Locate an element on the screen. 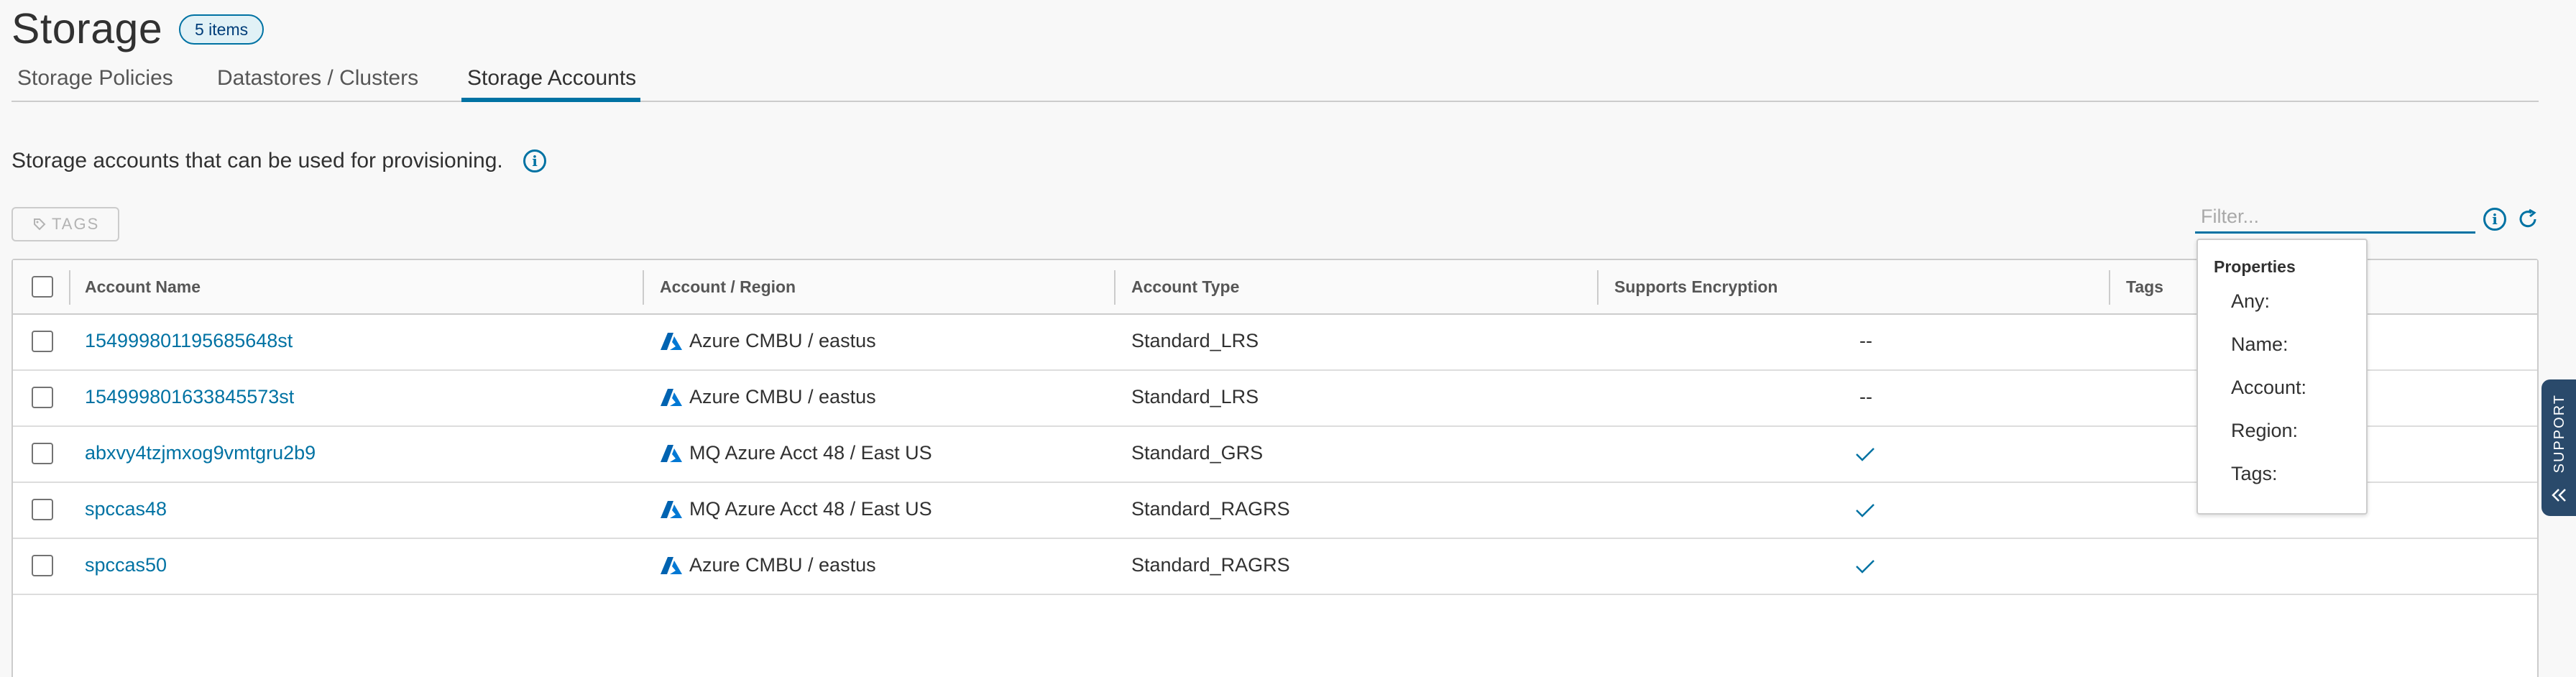 This screenshot has width=2576, height=677. filter-info-icon: i is located at coordinates (2494, 219).